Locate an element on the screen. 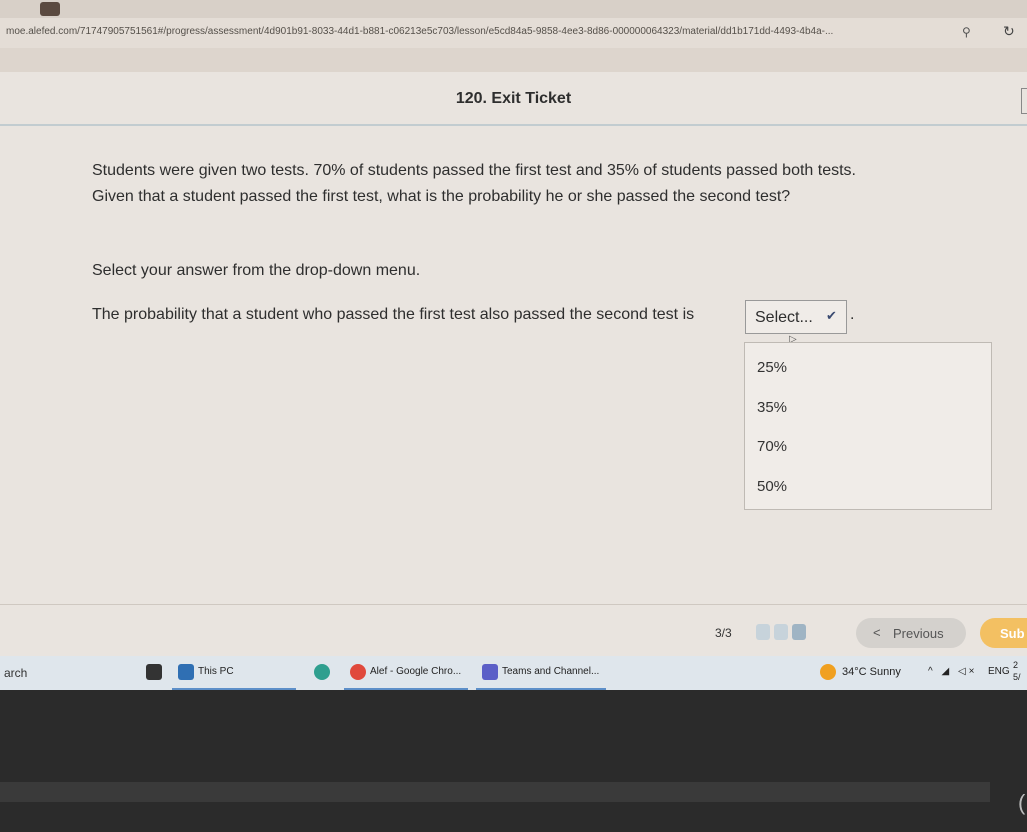  previous-button: < Previous is located at coordinates (911, 633).